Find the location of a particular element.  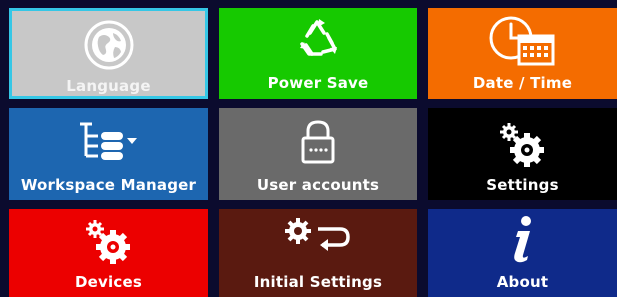

tile-label: Workspace Manager is located at coordinates (108, 185).